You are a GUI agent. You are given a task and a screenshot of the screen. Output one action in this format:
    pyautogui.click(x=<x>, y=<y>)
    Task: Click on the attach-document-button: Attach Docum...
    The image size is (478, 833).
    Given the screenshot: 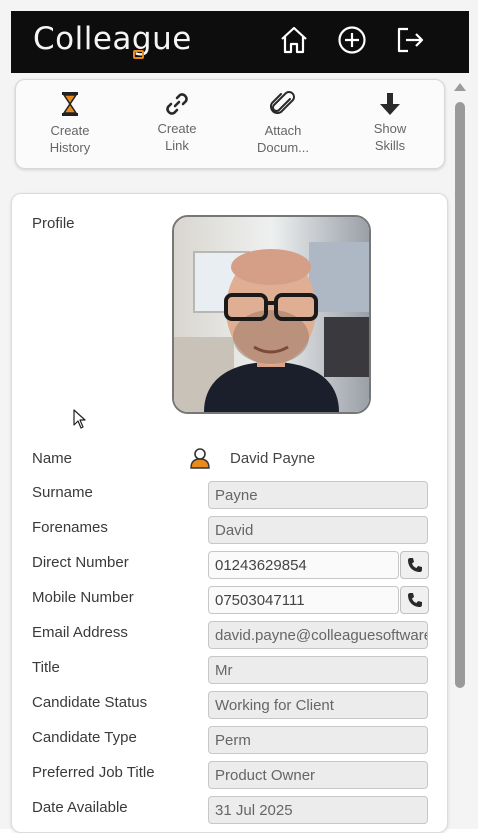 What is the action you would take?
    pyautogui.click(x=283, y=123)
    